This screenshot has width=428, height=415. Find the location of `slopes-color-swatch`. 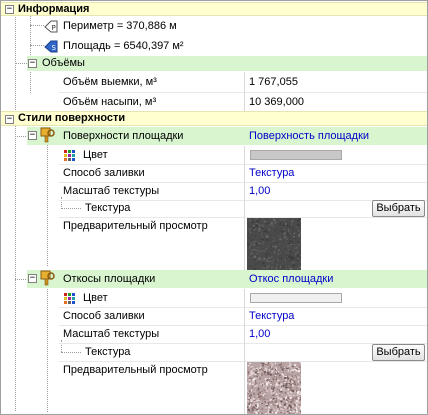

slopes-color-swatch is located at coordinates (296, 298).